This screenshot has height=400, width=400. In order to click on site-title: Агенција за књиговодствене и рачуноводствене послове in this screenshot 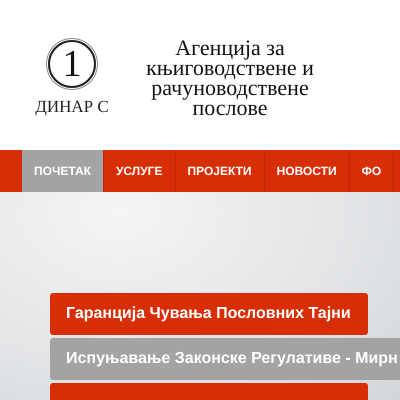, I will do `click(230, 78)`.